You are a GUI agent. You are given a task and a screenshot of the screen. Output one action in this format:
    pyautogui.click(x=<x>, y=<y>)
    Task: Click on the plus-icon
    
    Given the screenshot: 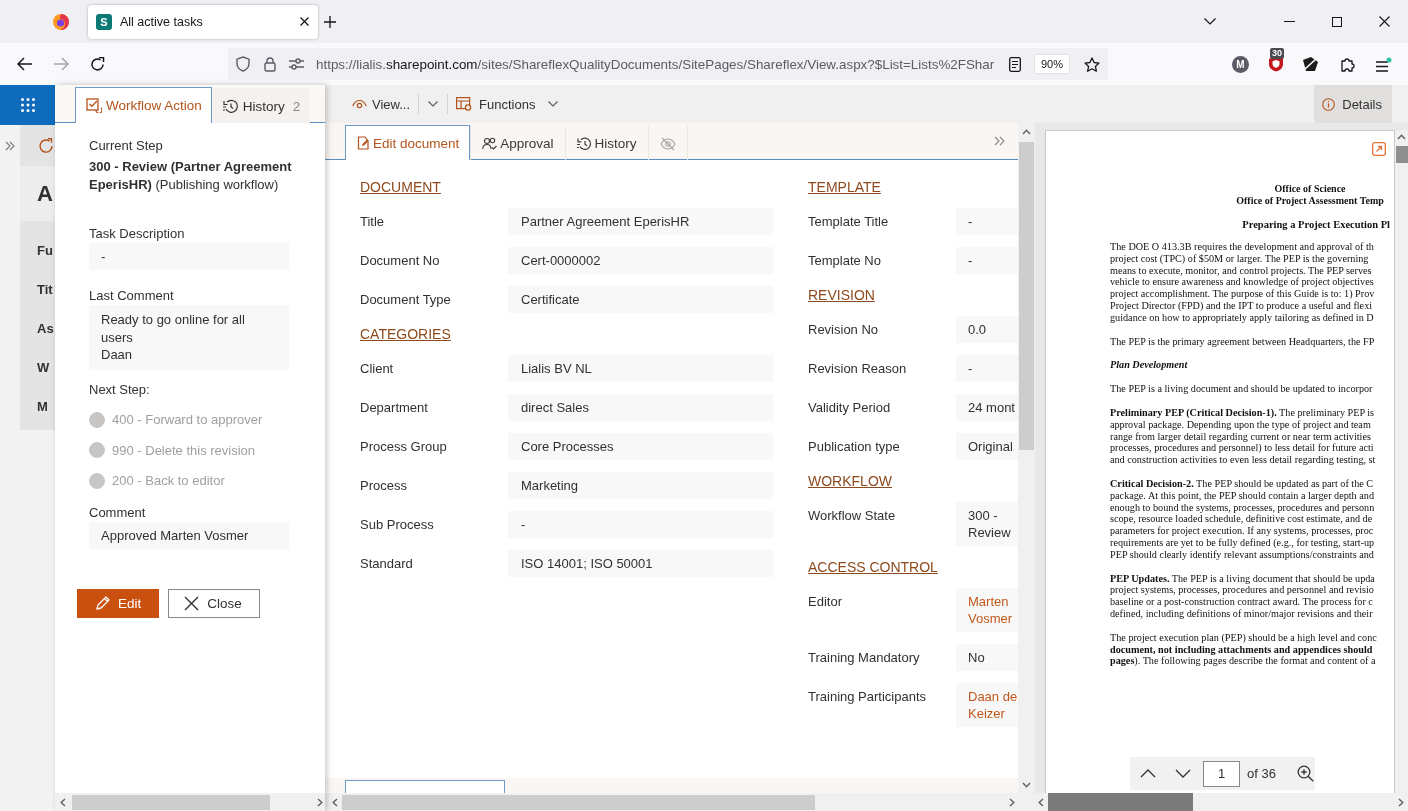 What is the action you would take?
    pyautogui.click(x=330, y=21)
    